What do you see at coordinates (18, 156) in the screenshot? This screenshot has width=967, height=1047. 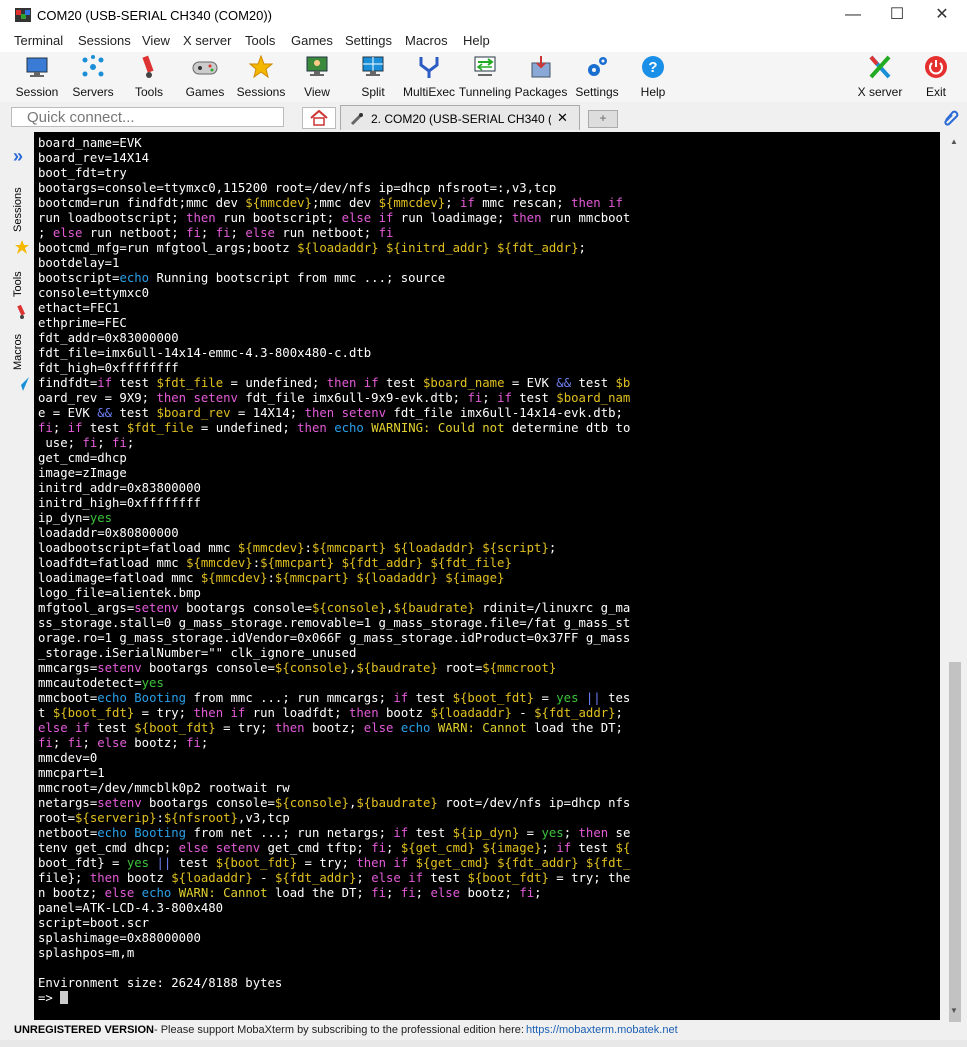 I see `expand-sidebar-icon: »` at bounding box center [18, 156].